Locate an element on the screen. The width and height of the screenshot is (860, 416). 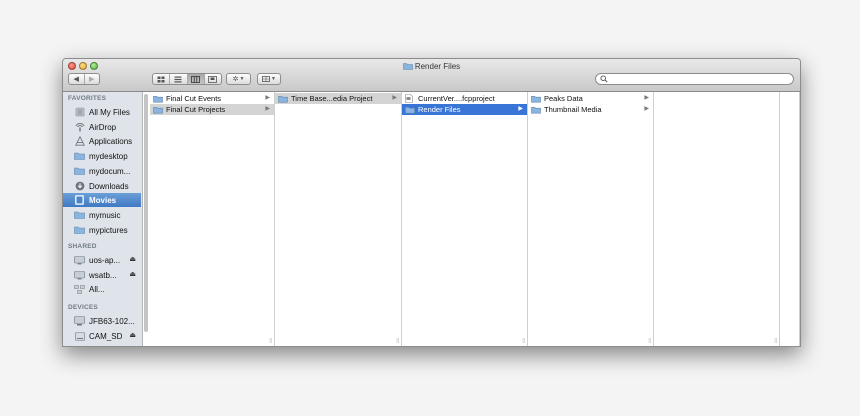
search-icon is located at coordinates (604, 79).